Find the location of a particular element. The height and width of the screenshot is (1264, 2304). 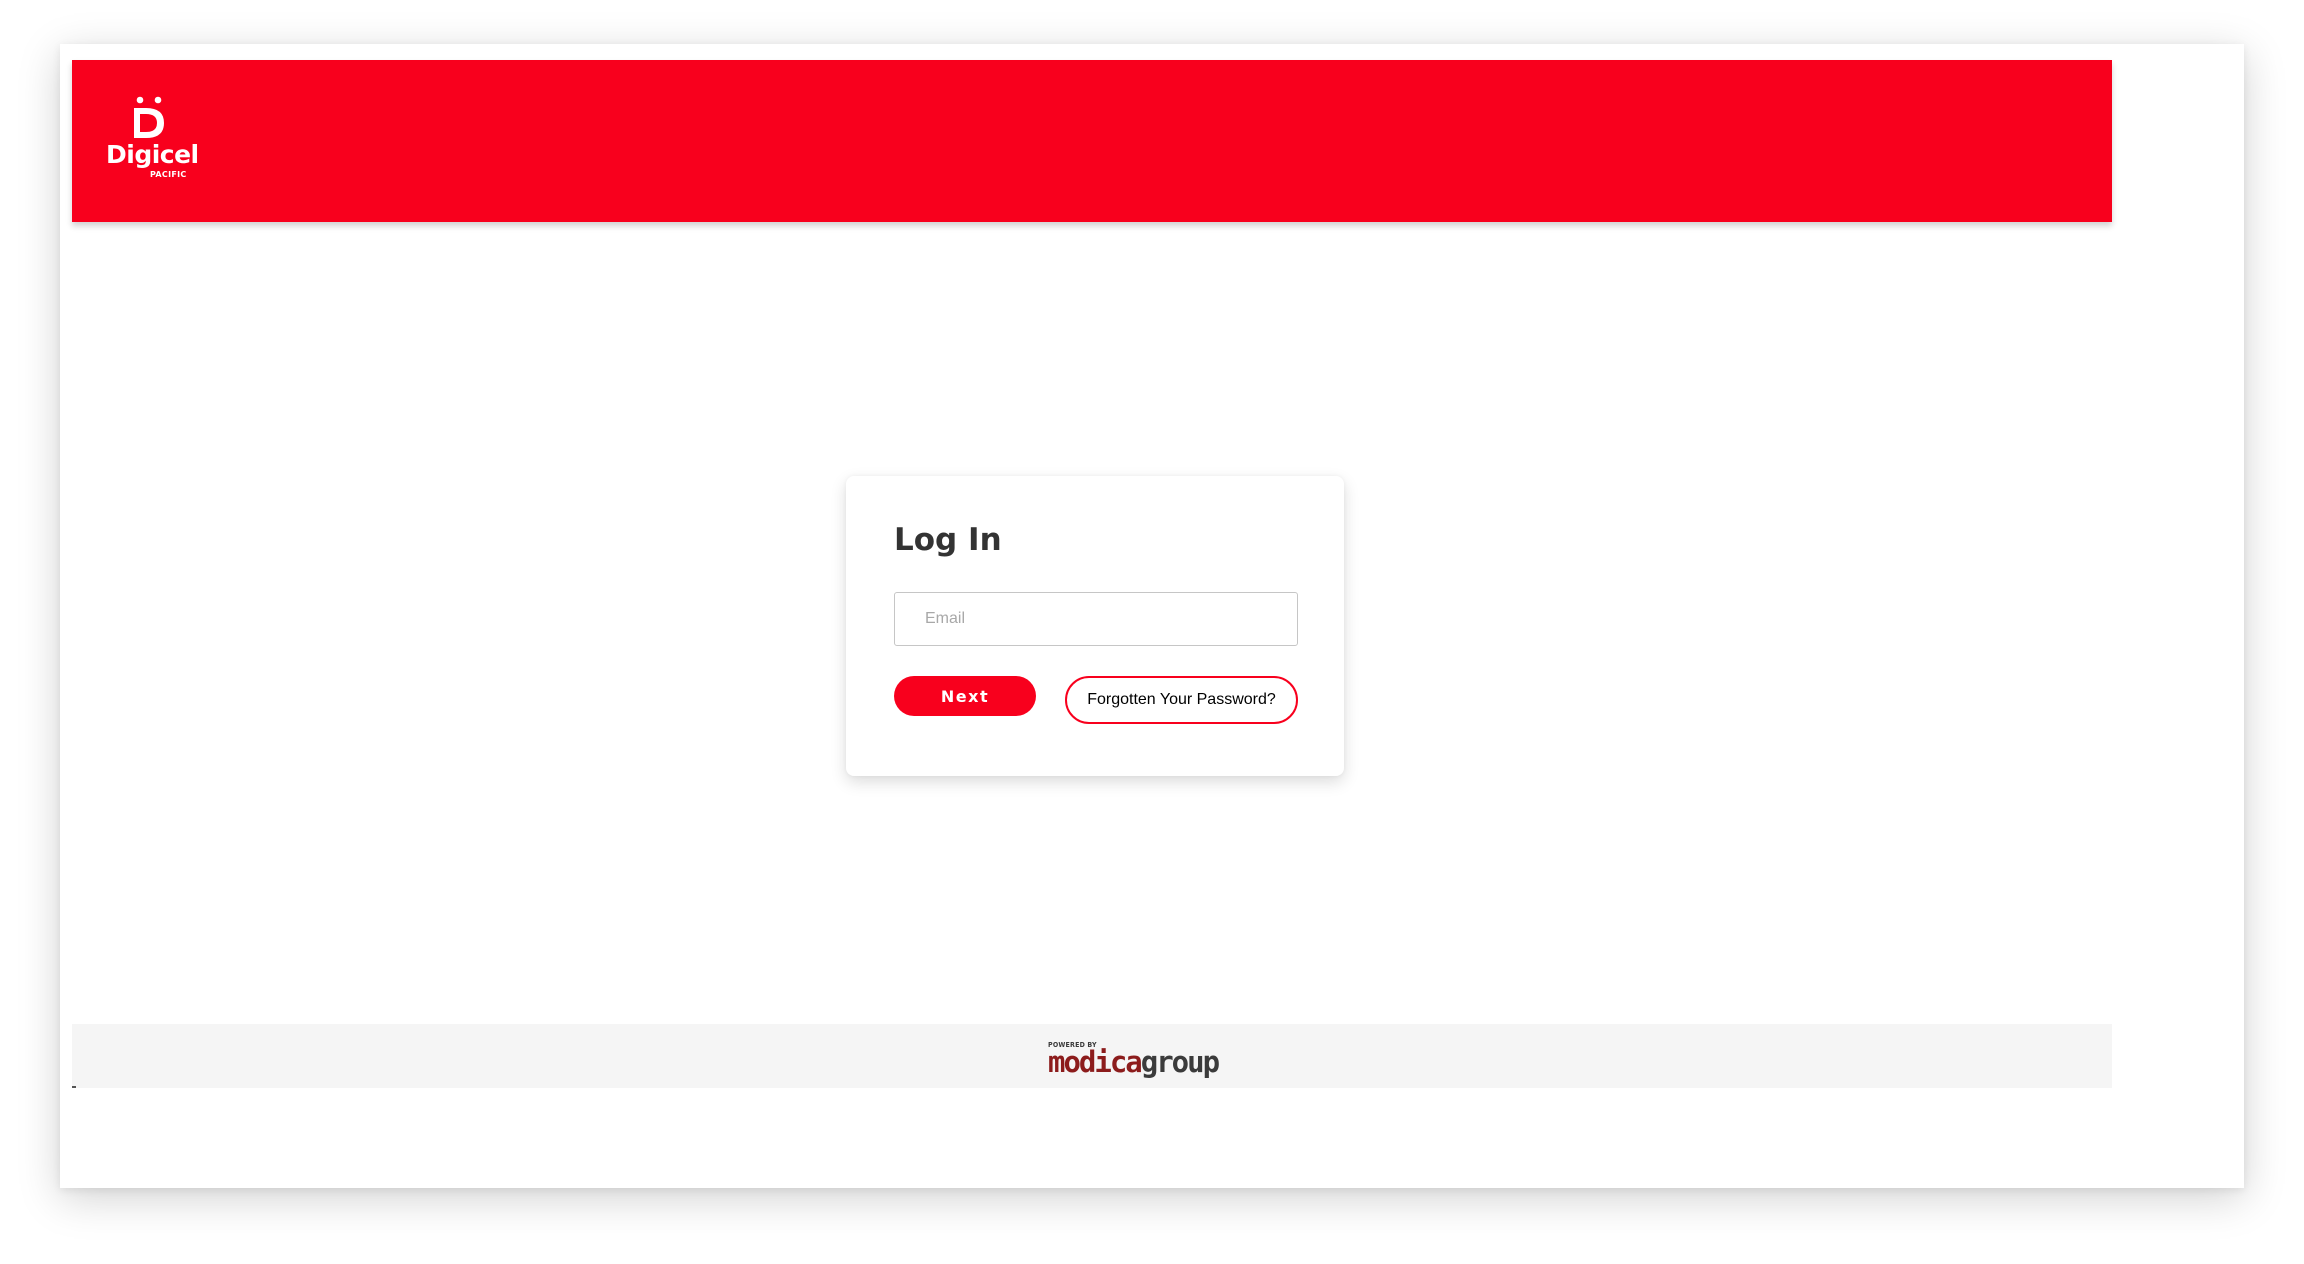

modica-group-logo: POWERED BY modicagroup is located at coordinates (1143, 1062).